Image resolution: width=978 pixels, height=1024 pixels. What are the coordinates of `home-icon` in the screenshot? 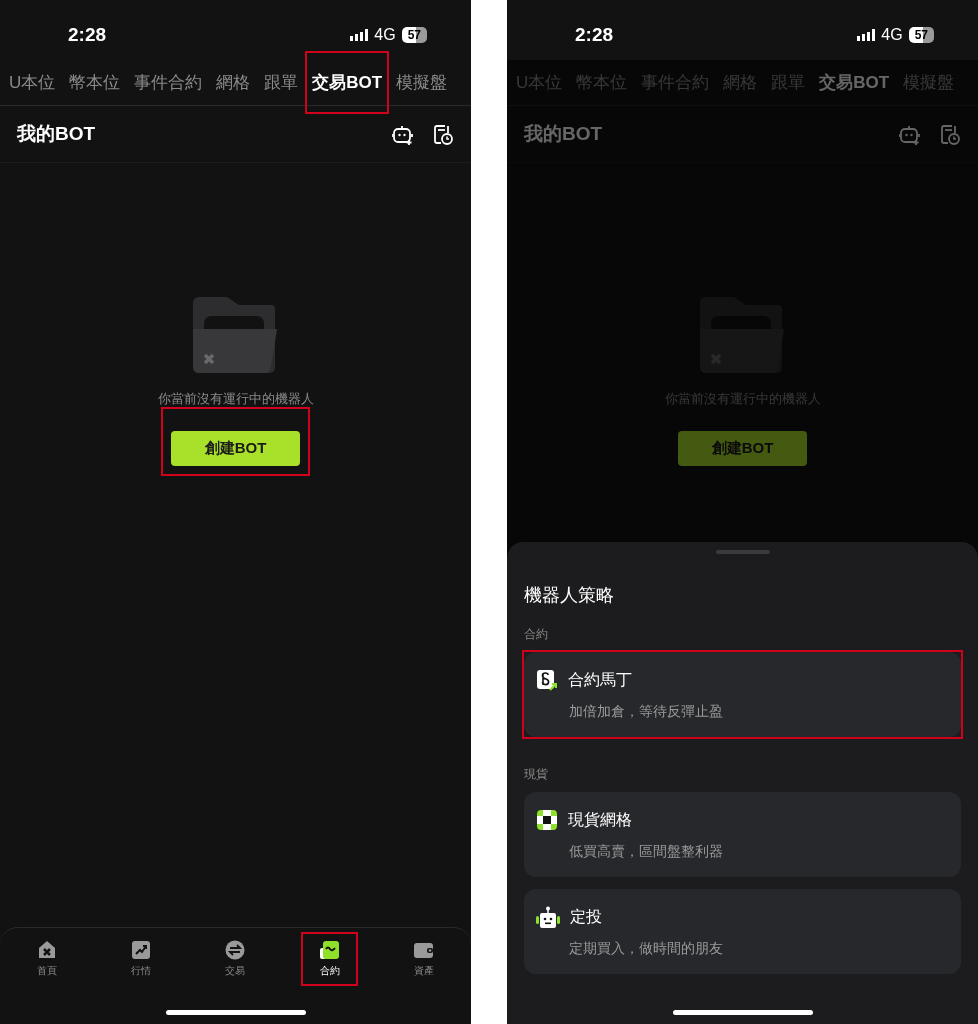 It's located at (47, 950).